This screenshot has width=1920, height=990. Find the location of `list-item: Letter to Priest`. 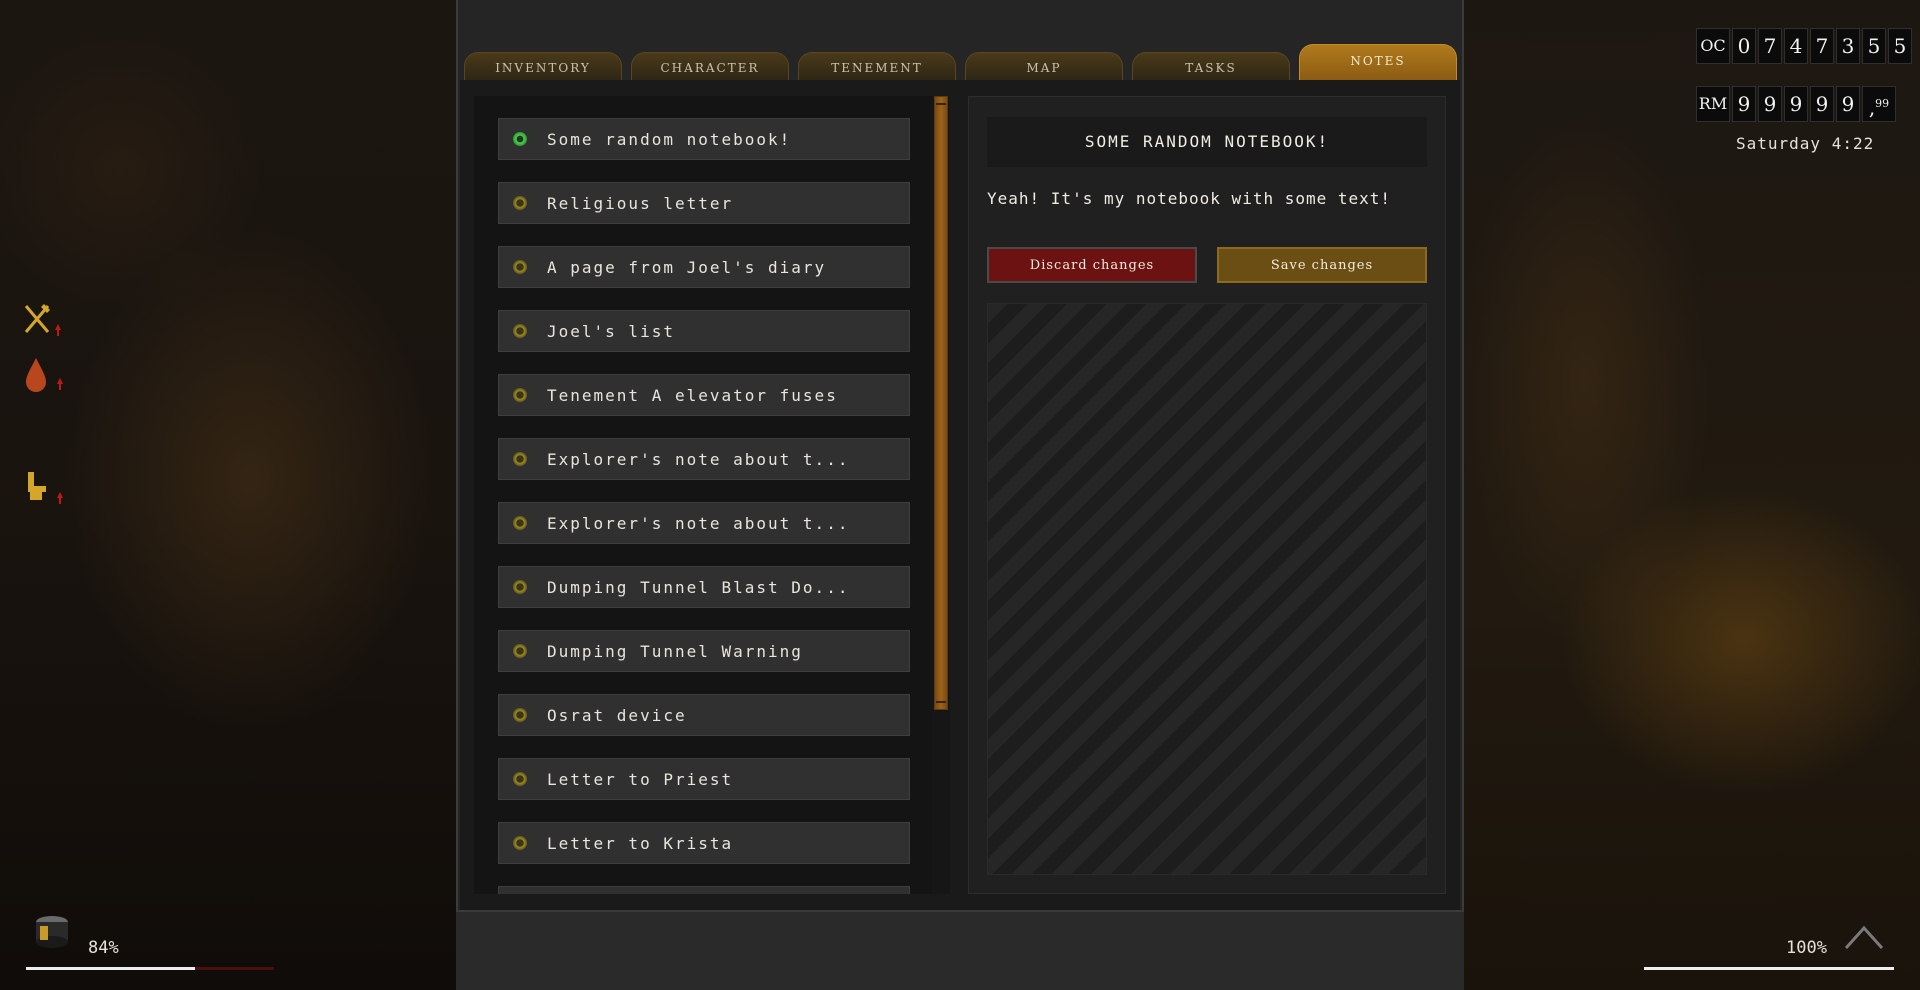

list-item: Letter to Priest is located at coordinates (704, 779).